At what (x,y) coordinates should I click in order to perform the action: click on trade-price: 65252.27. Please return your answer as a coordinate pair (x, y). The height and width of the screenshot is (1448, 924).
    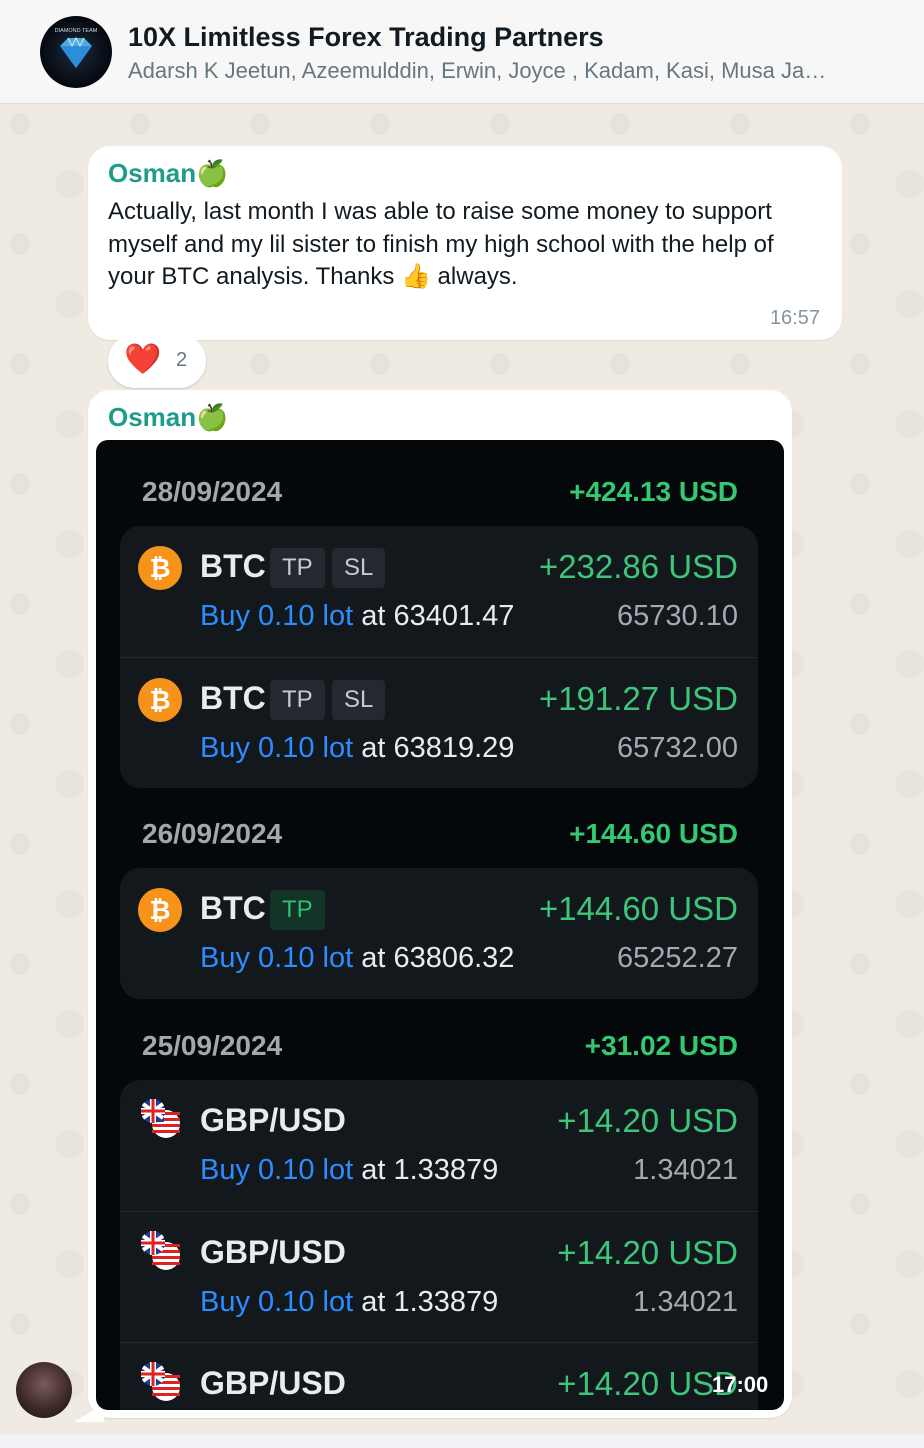
    Looking at the image, I should click on (677, 958).